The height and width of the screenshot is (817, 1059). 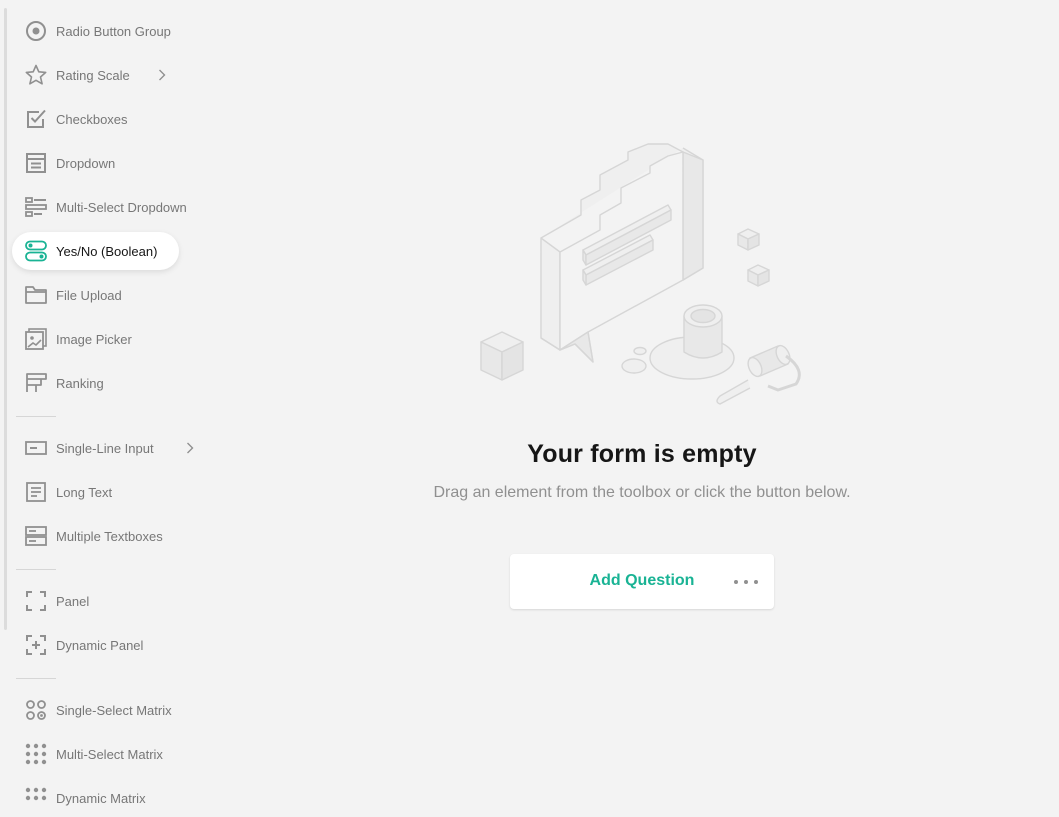 What do you see at coordinates (109, 536) in the screenshot?
I see `toolbox-item-label: Multiple Textboxes` at bounding box center [109, 536].